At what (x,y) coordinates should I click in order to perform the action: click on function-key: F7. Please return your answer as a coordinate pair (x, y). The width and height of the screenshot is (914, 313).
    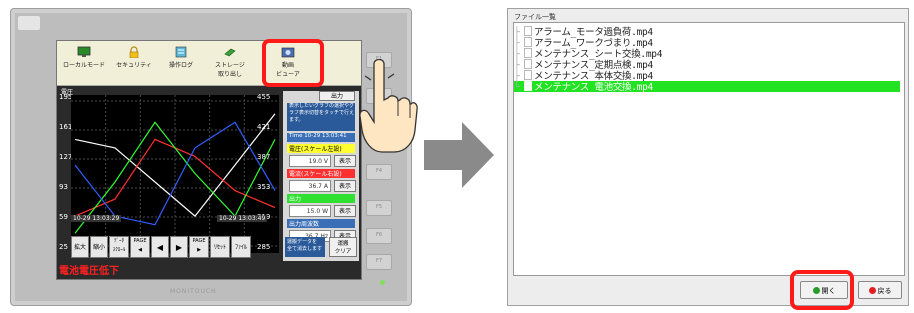
    Looking at the image, I should click on (379, 262).